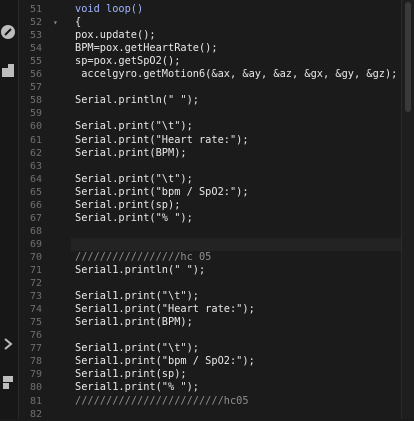 The height and width of the screenshot is (421, 414). I want to click on code-line: BPM=pox.getHeartRate();, so click(146, 48).